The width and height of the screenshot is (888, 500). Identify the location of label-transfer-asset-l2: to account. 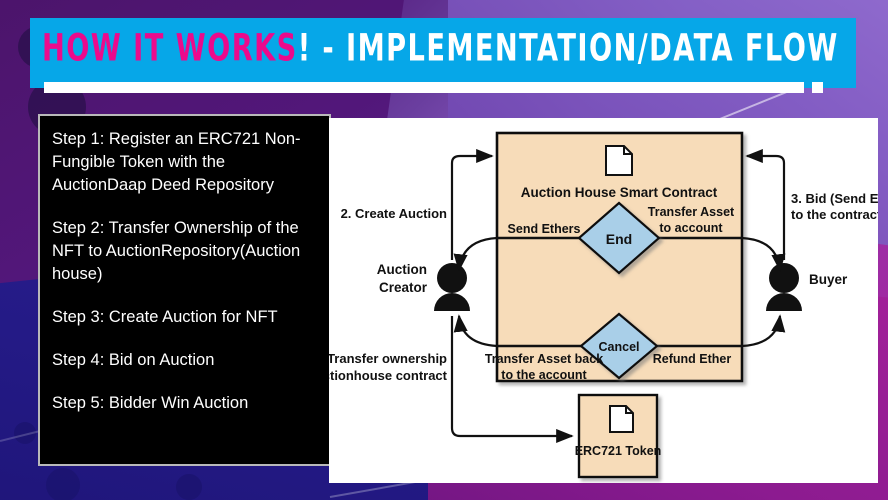
(691, 228).